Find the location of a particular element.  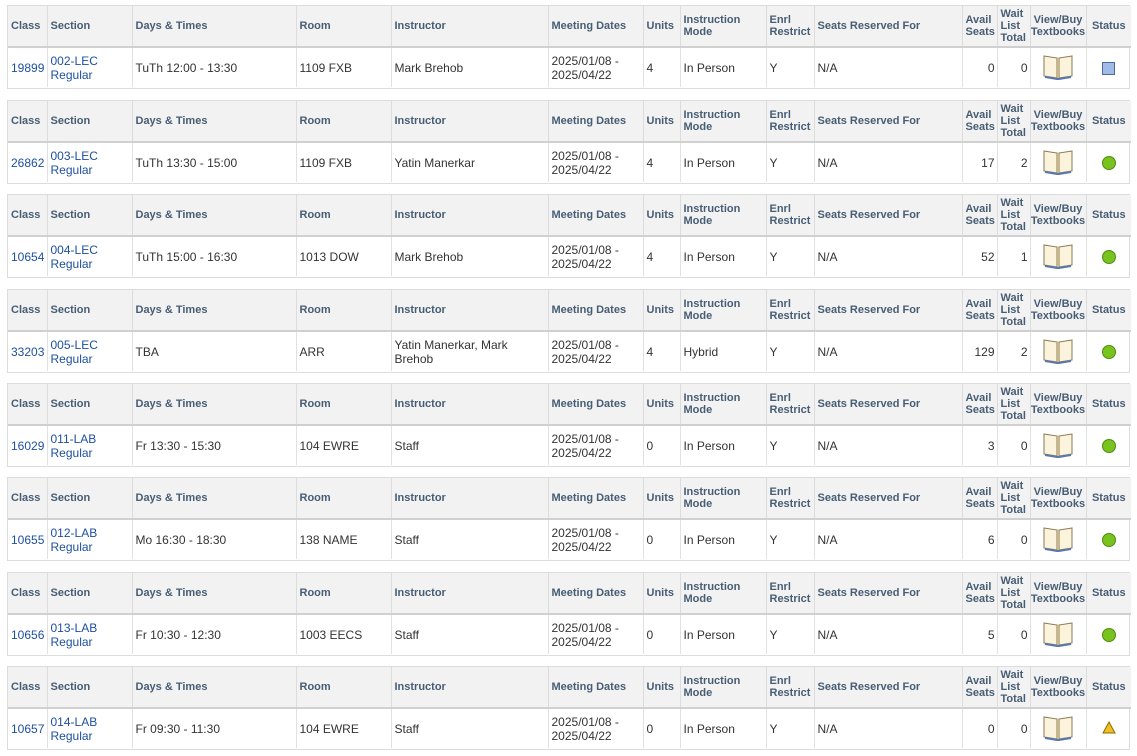

section-link: 003-LEC Regular is located at coordinates (90, 162).